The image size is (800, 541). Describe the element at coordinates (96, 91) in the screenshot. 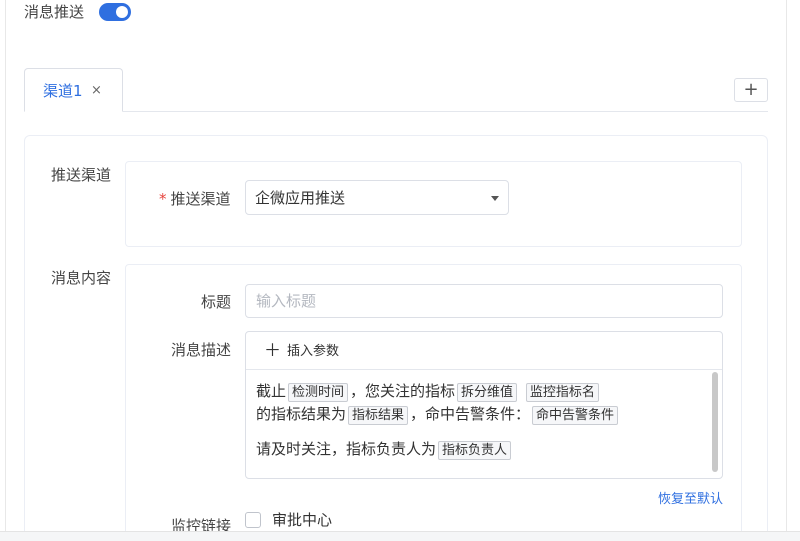

I see `close-icon: ×` at that location.